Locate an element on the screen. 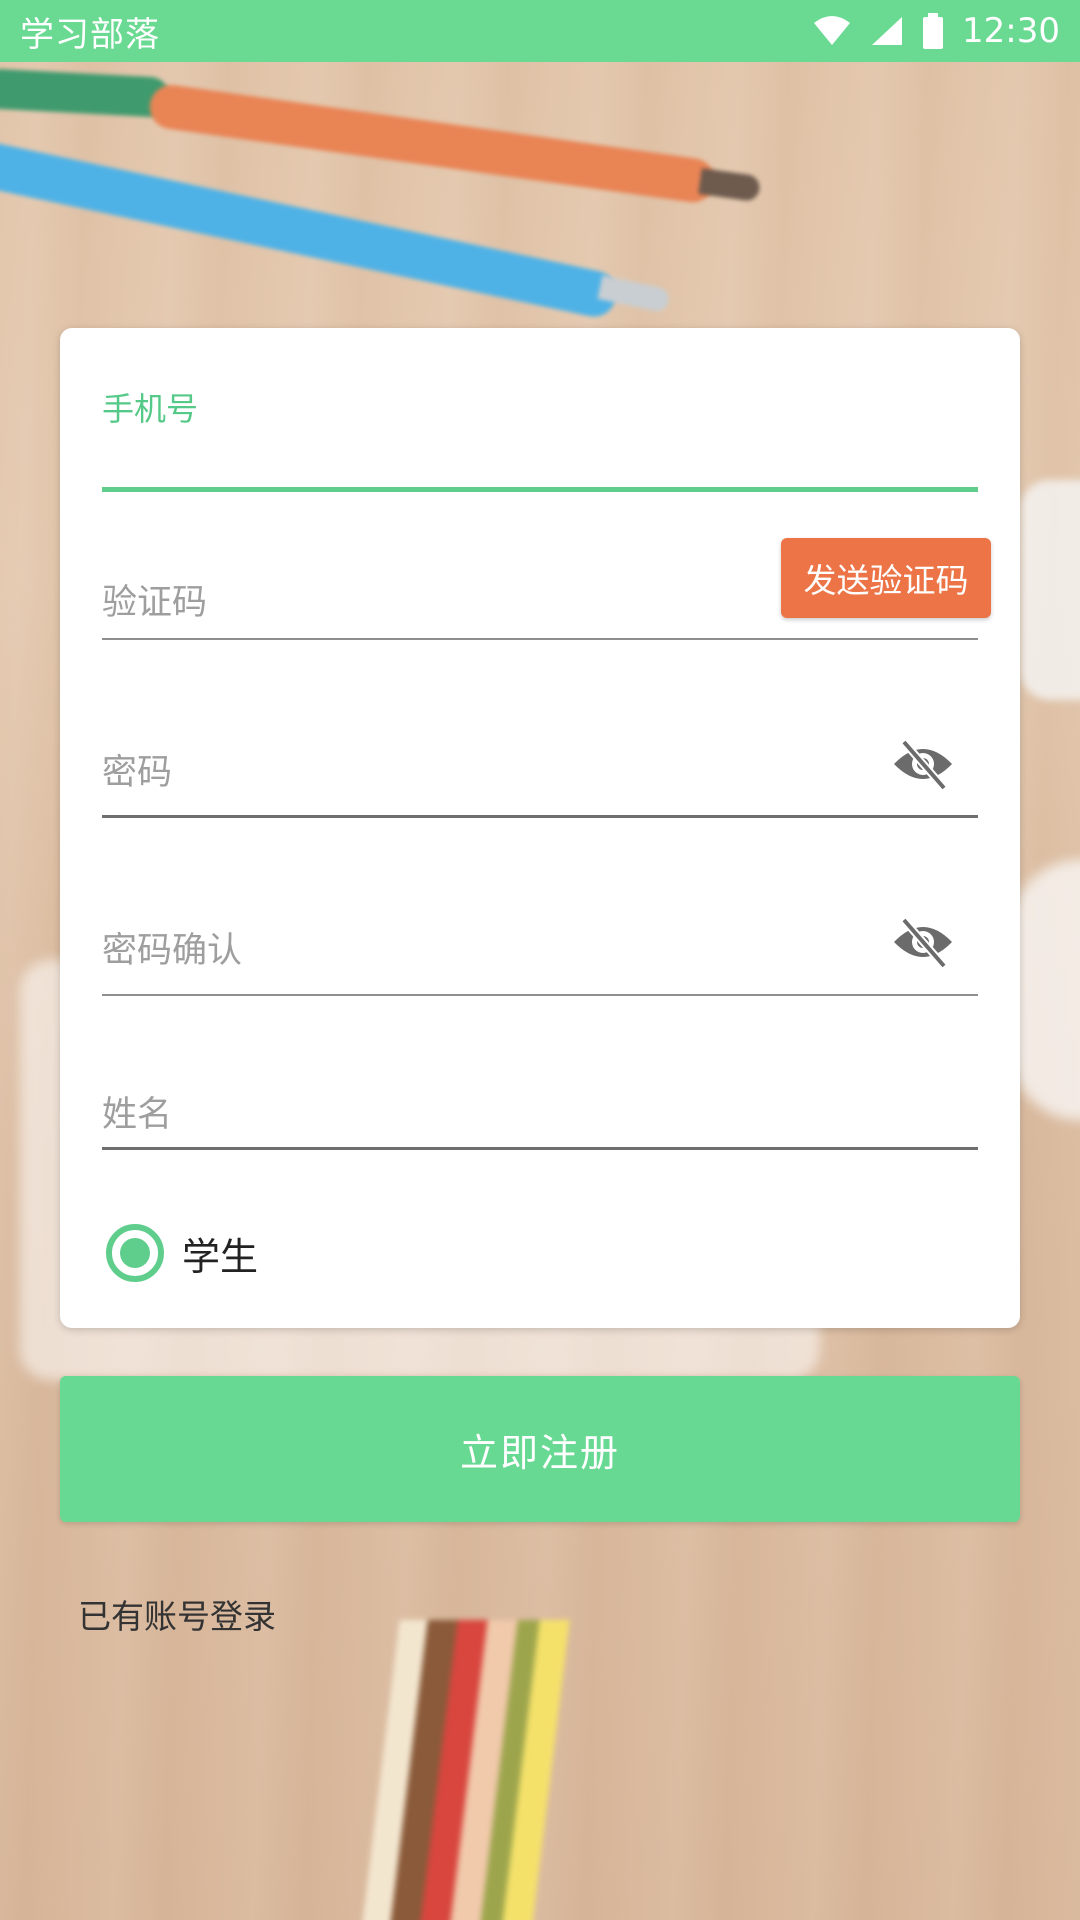 The image size is (1080, 1920). status-icons: 12:30 is located at coordinates (936, 31).